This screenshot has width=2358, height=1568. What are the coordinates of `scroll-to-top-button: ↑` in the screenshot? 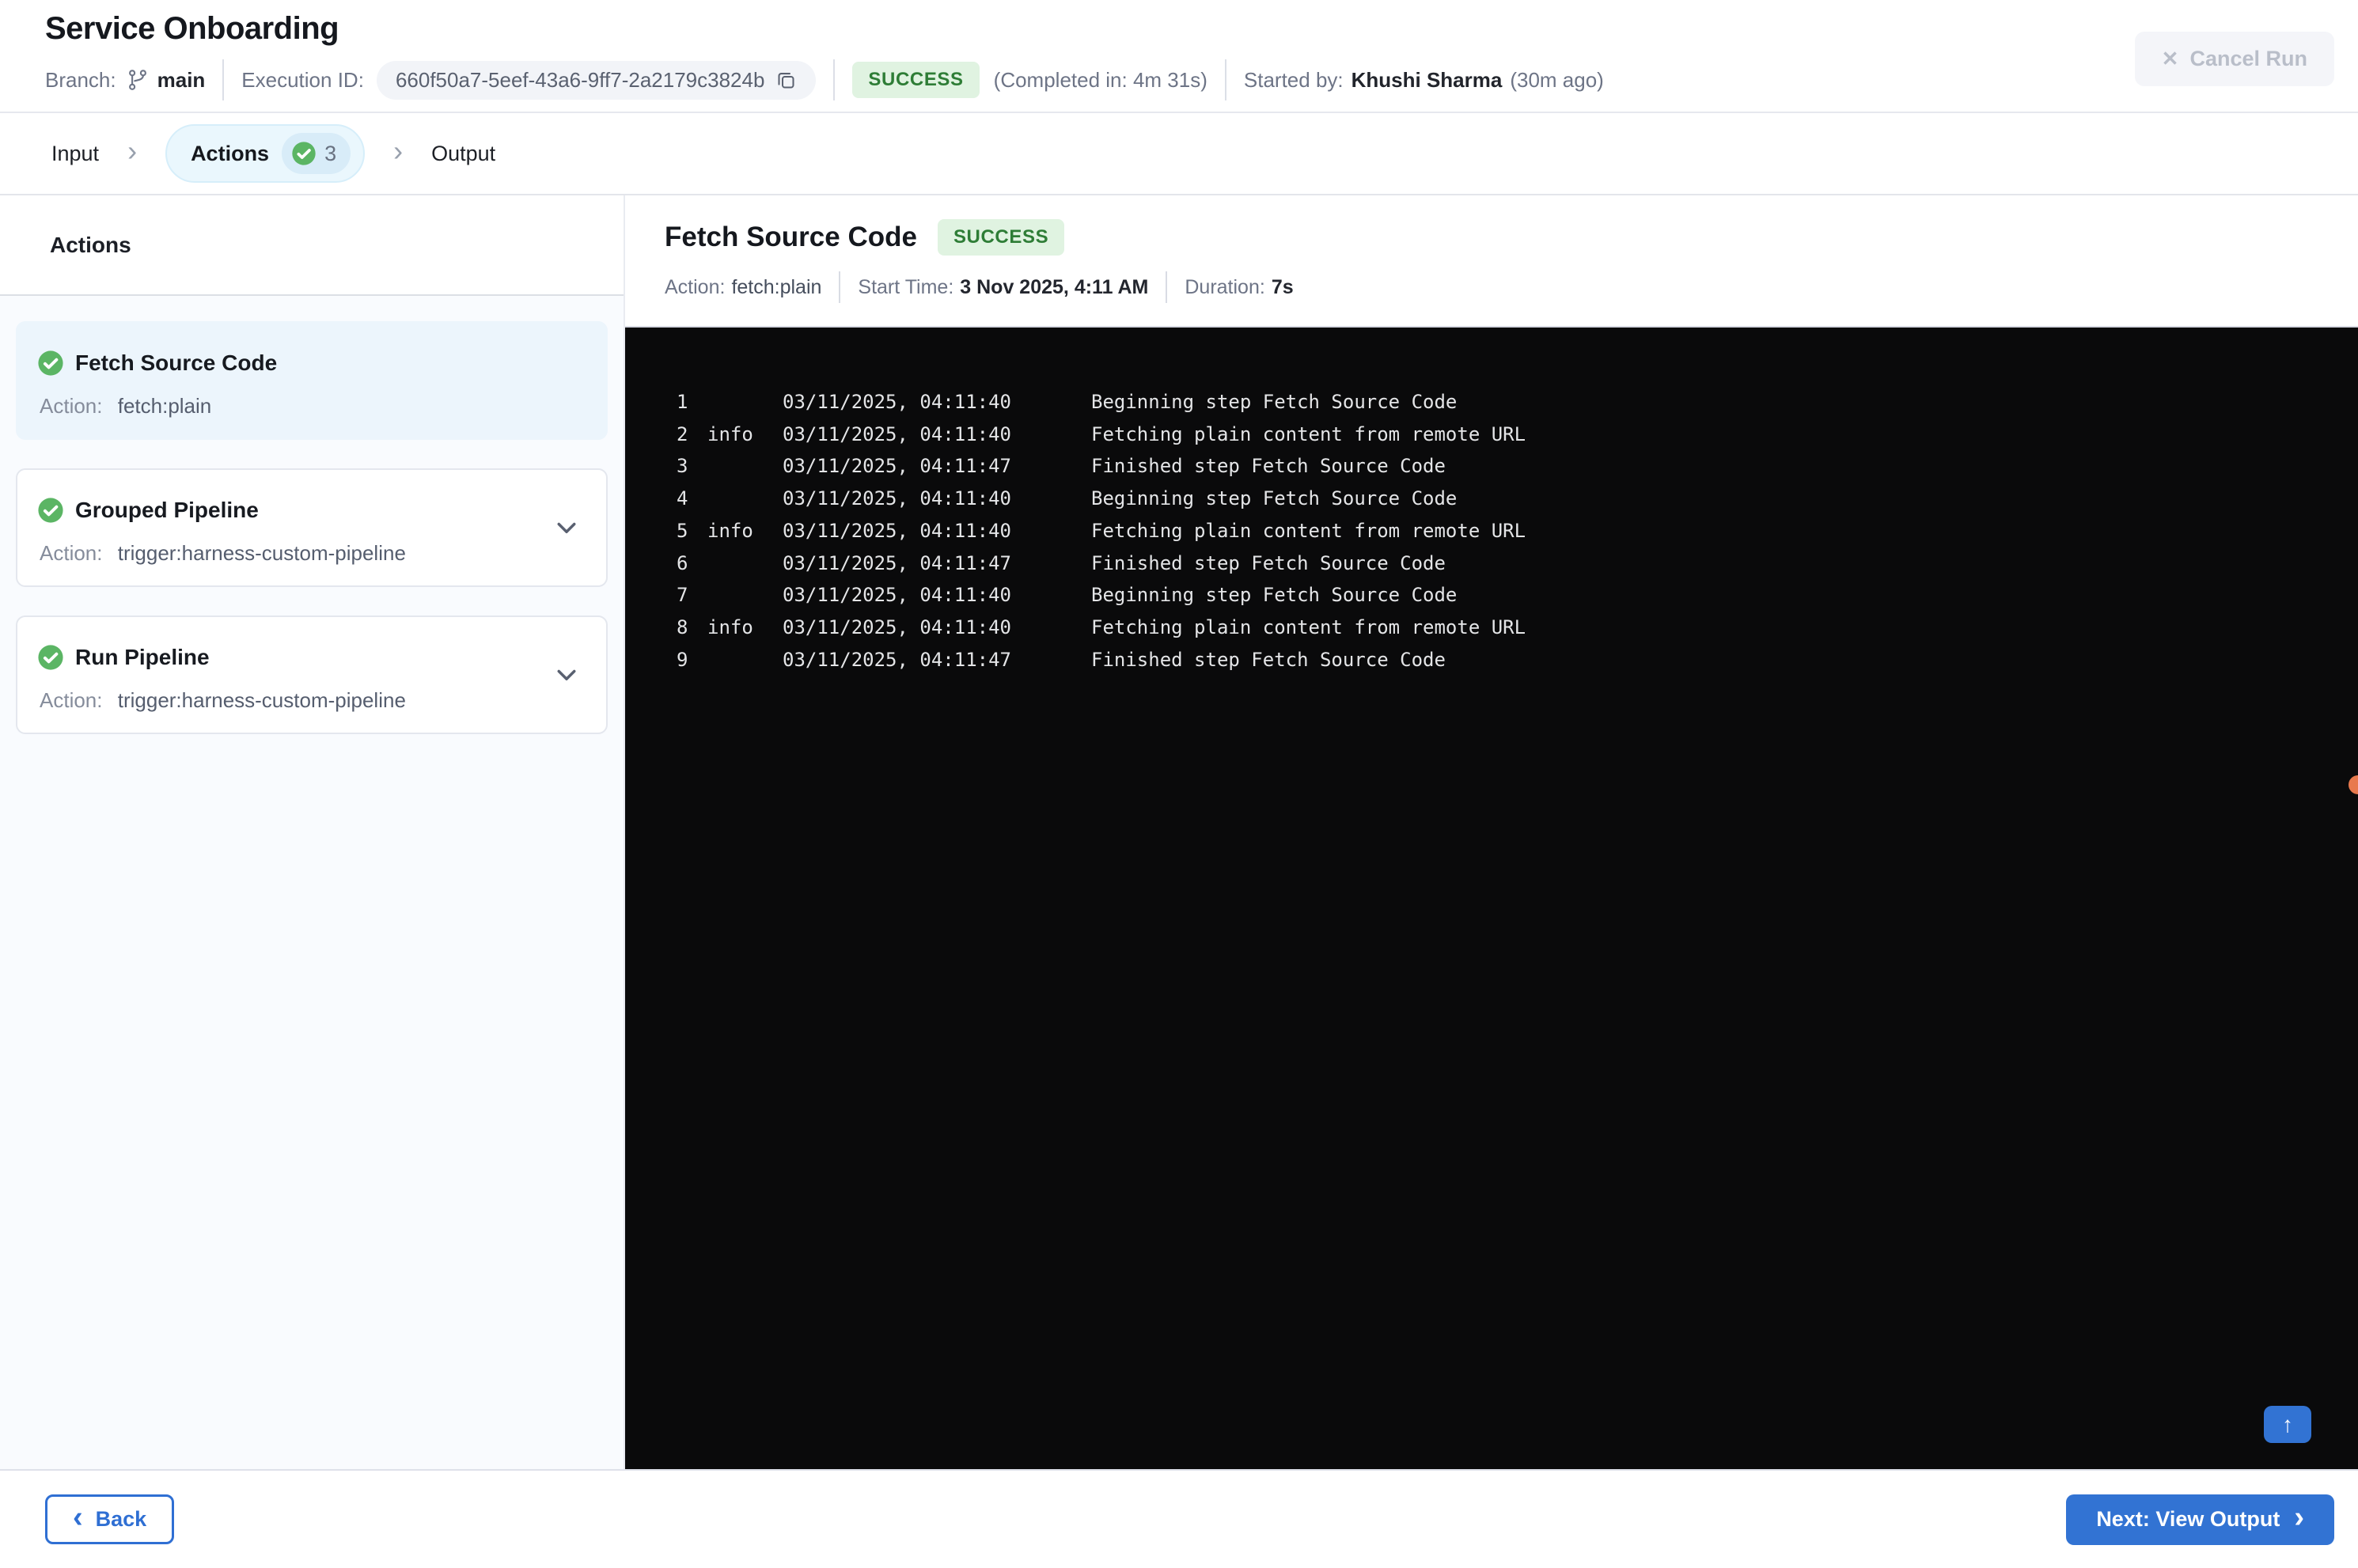 It's located at (2287, 1424).